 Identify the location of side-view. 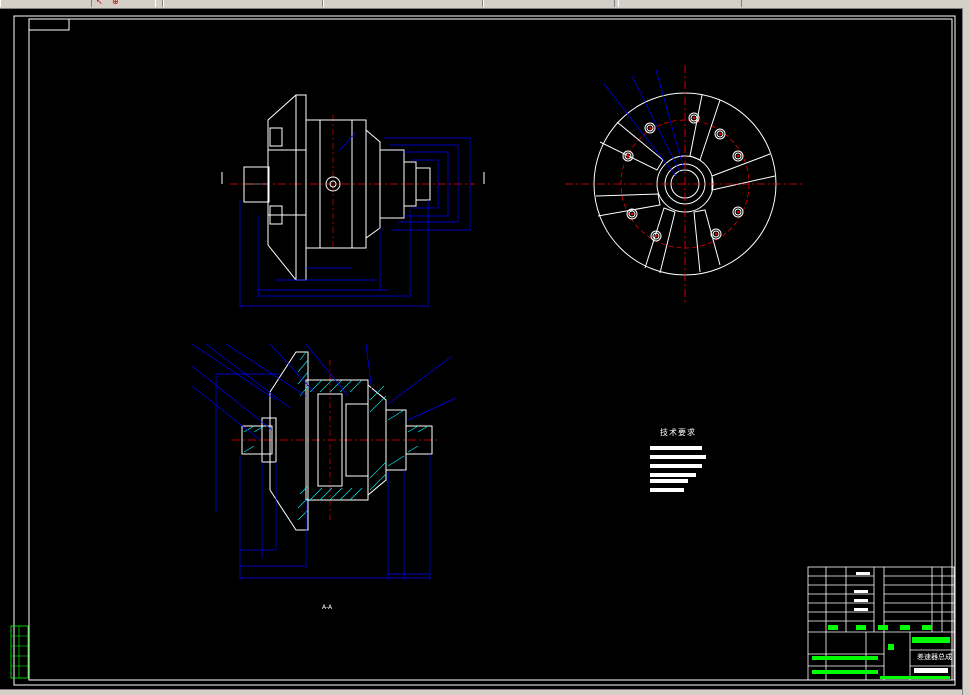
(353, 201).